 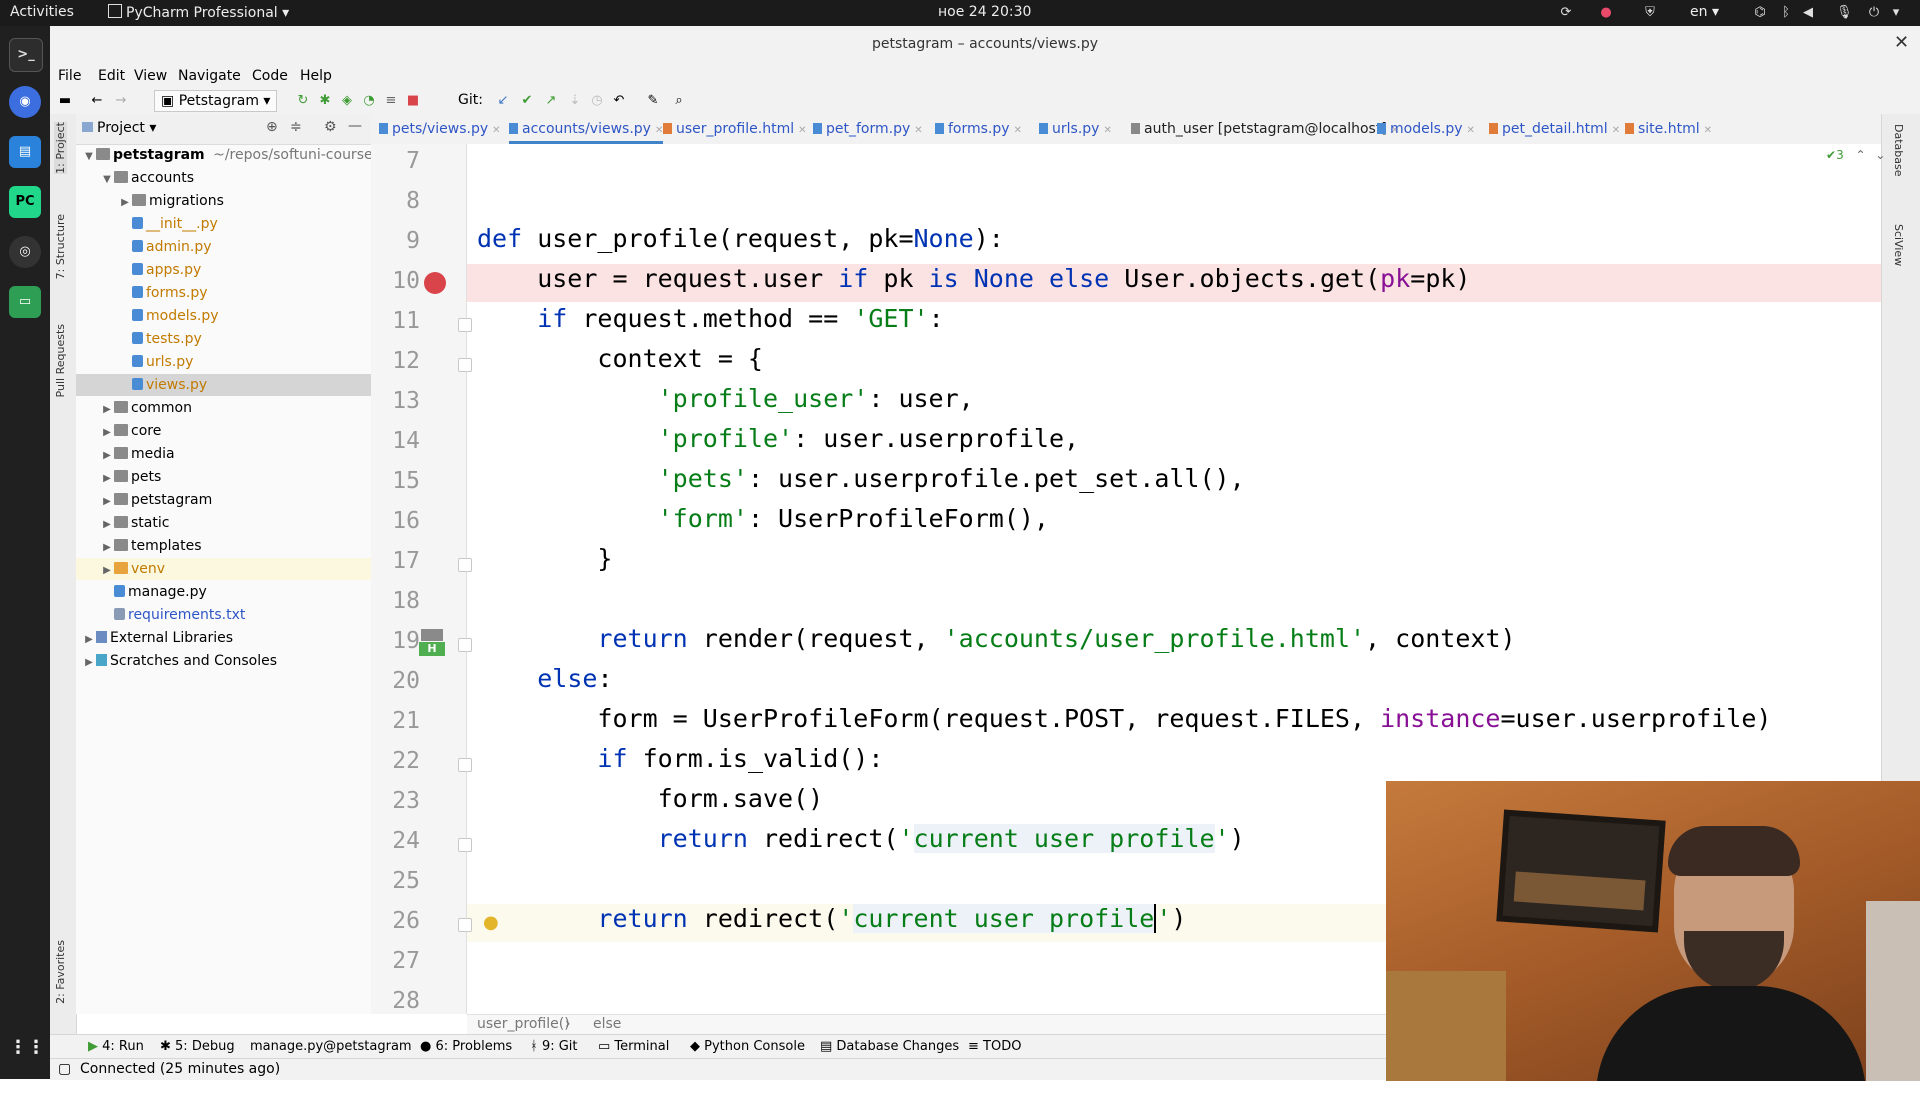 What do you see at coordinates (1566, 13) in the screenshot?
I see `sync-icon: ⟳` at bounding box center [1566, 13].